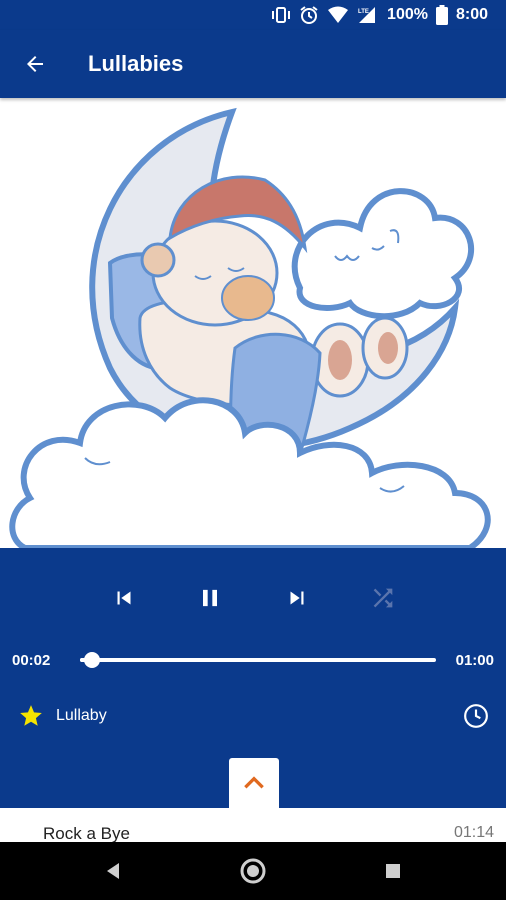 The width and height of the screenshot is (506, 900). I want to click on shuffle-button, so click(383, 598).